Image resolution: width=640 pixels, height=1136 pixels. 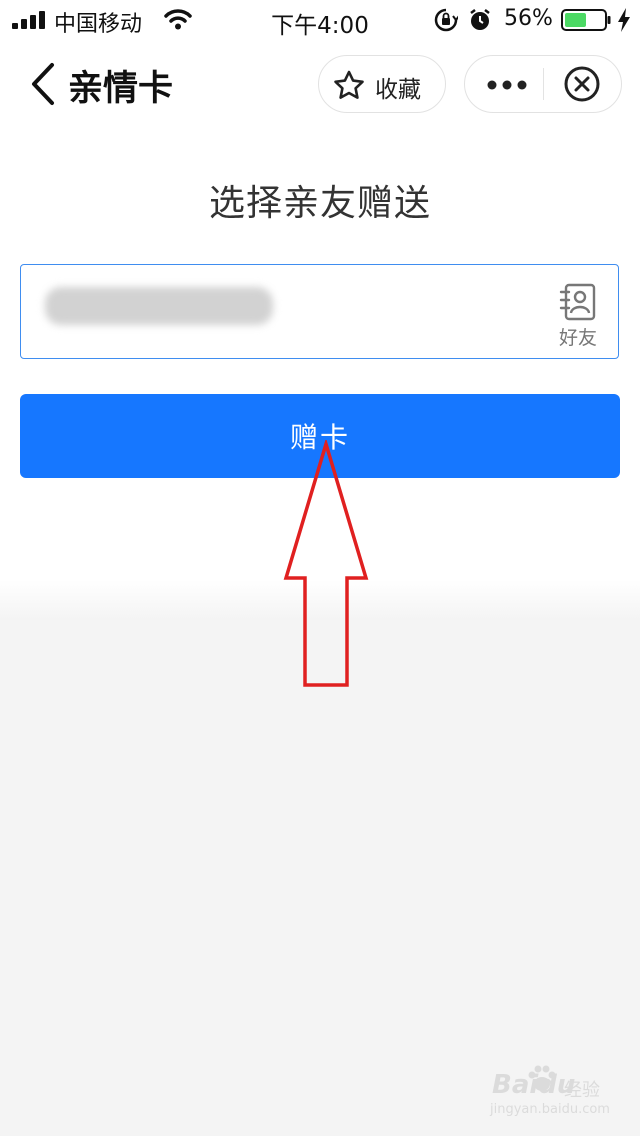 What do you see at coordinates (43, 84) in the screenshot?
I see `back-chevron-icon` at bounding box center [43, 84].